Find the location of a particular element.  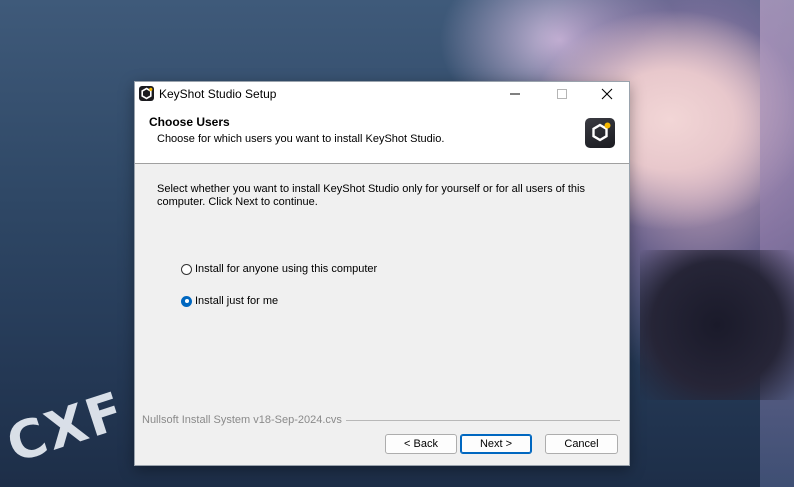

close-button is located at coordinates (607, 94).